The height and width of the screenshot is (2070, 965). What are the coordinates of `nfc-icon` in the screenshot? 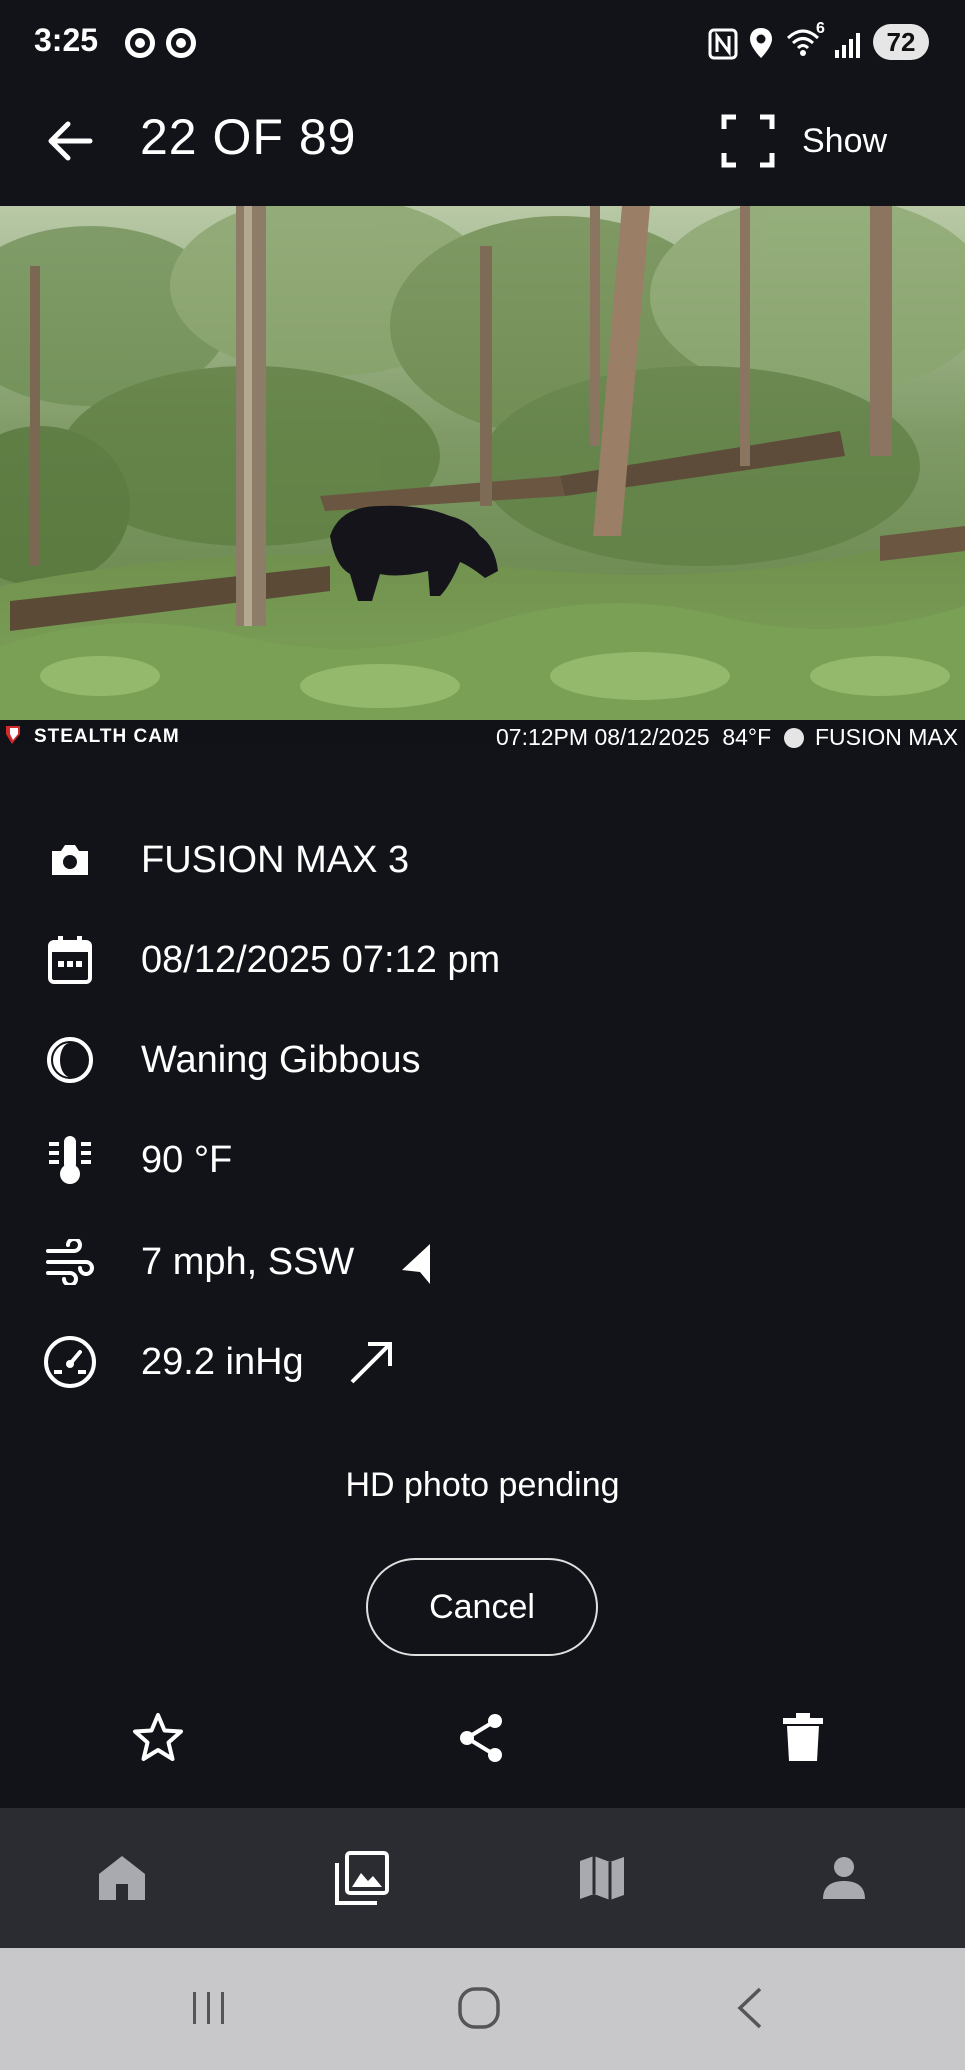 It's located at (723, 44).